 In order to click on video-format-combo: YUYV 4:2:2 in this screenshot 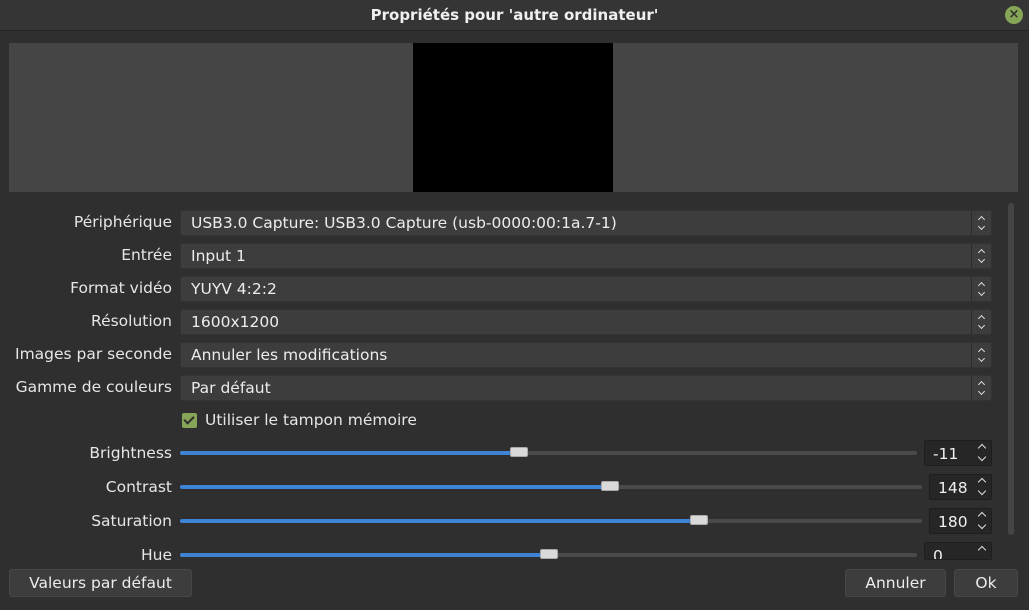, I will do `click(586, 289)`.